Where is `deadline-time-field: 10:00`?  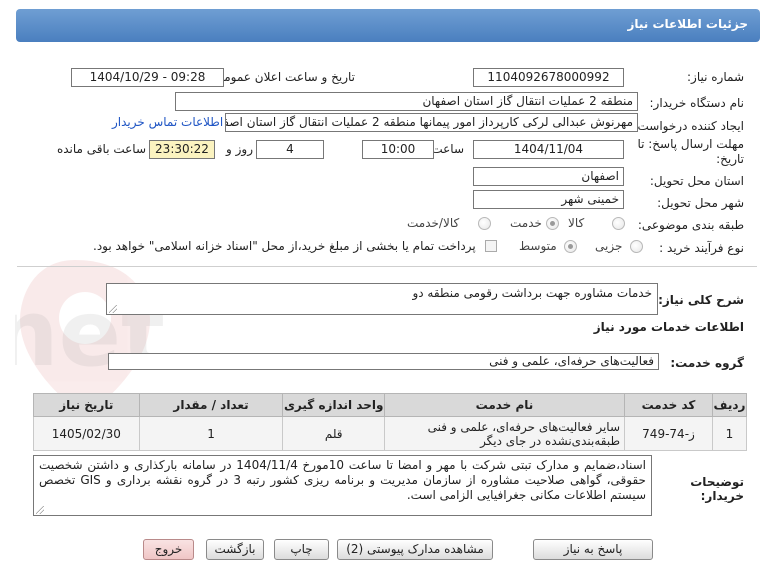 deadline-time-field: 10:00 is located at coordinates (398, 149).